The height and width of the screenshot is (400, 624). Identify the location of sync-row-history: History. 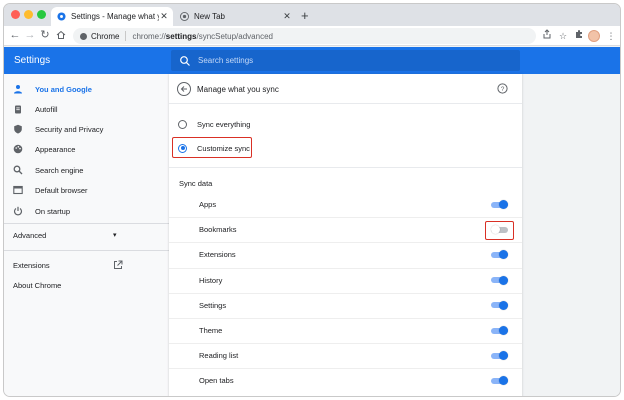
(345, 280).